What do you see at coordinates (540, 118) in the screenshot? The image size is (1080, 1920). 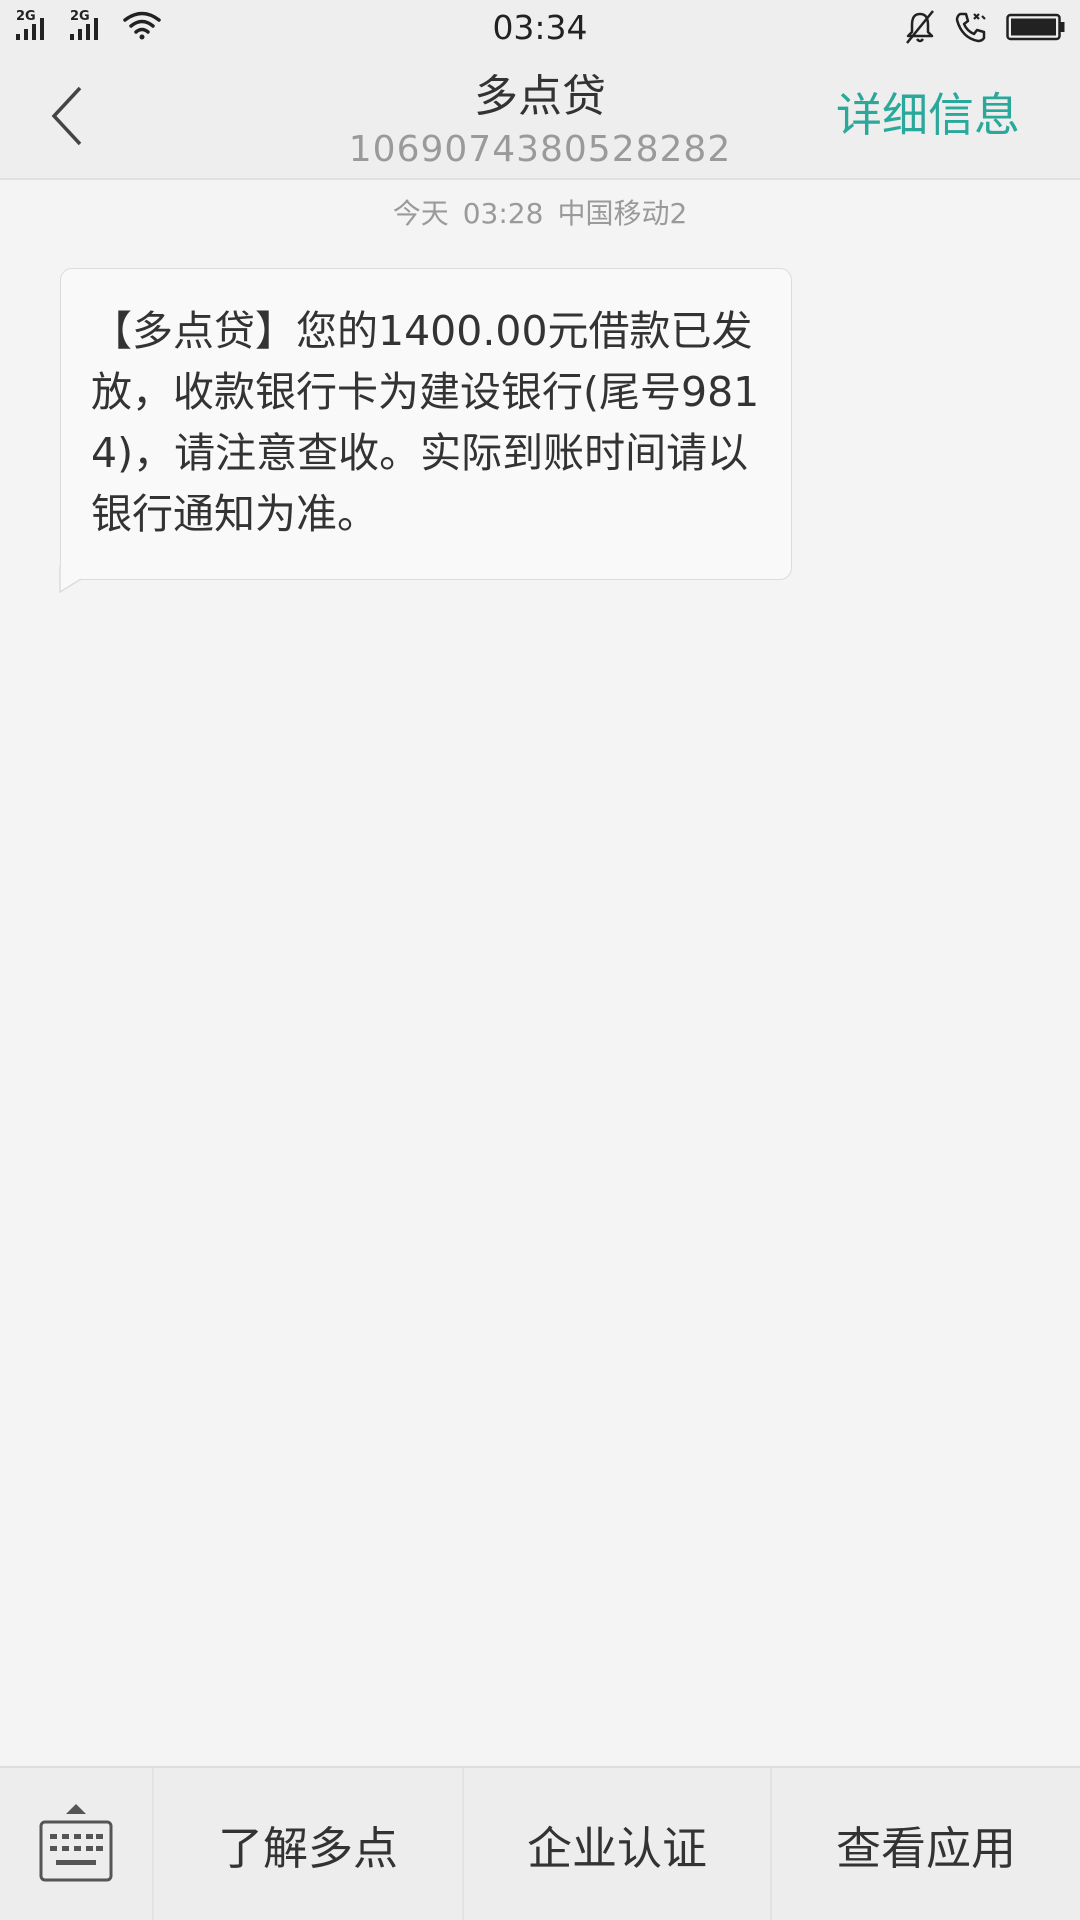 I see `conversation-header: 多点贷 1069074380528282 详细信息` at bounding box center [540, 118].